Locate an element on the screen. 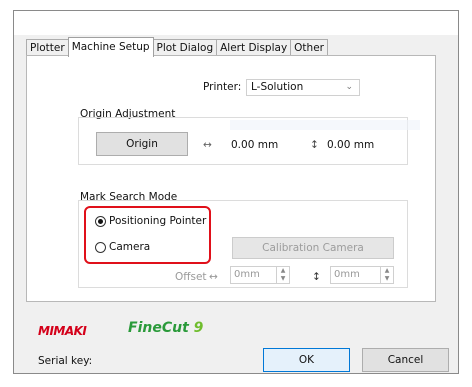 This screenshot has height=387, width=472. tab-plotter: Plotter is located at coordinates (47, 47).